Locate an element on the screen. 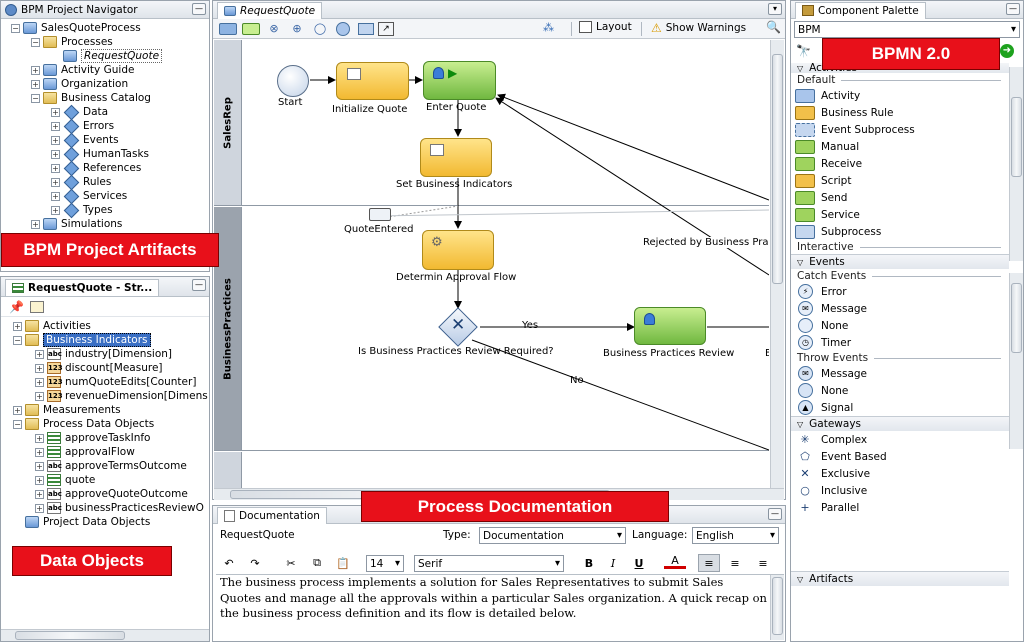 The width and height of the screenshot is (1024, 642). nav-tree-item: + Activity Guide is located at coordinates (105, 70).